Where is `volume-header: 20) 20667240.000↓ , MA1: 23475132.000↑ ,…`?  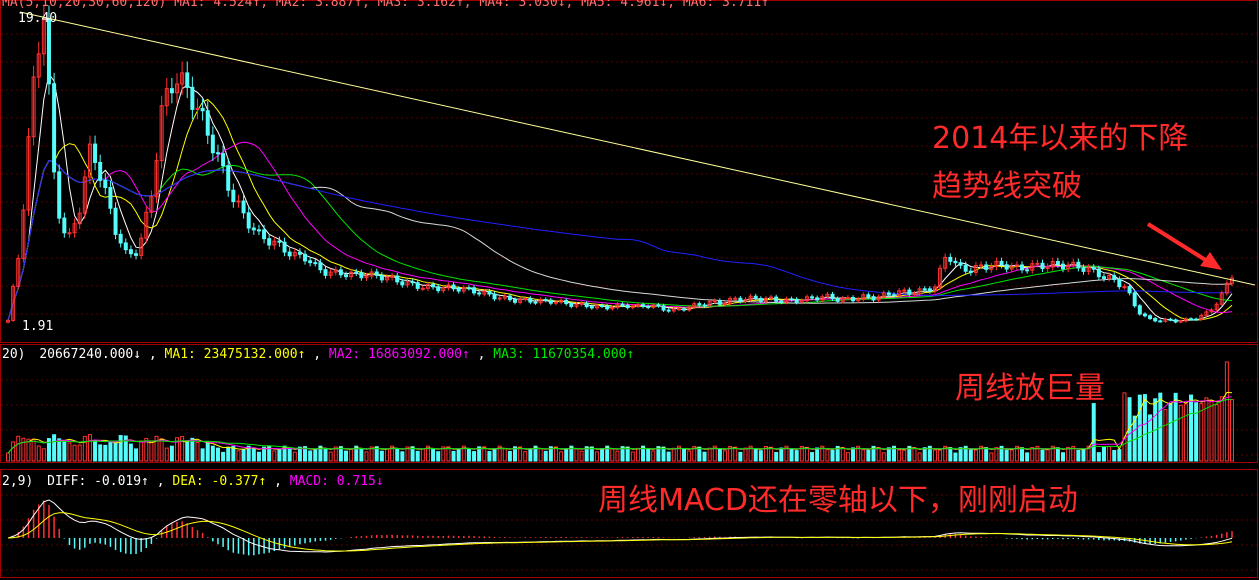 volume-header: 20) 20667240.000↓ , MA1: 23475132.000↑ ,… is located at coordinates (318, 354).